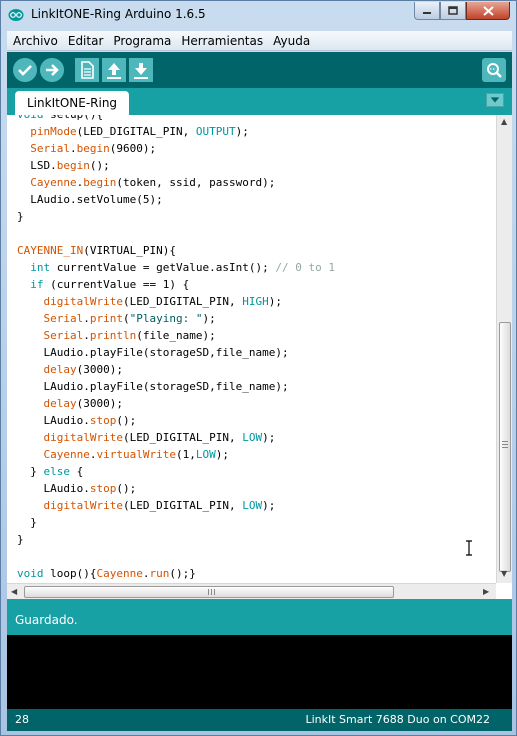  What do you see at coordinates (22, 719) in the screenshot?
I see `line-number: 28` at bounding box center [22, 719].